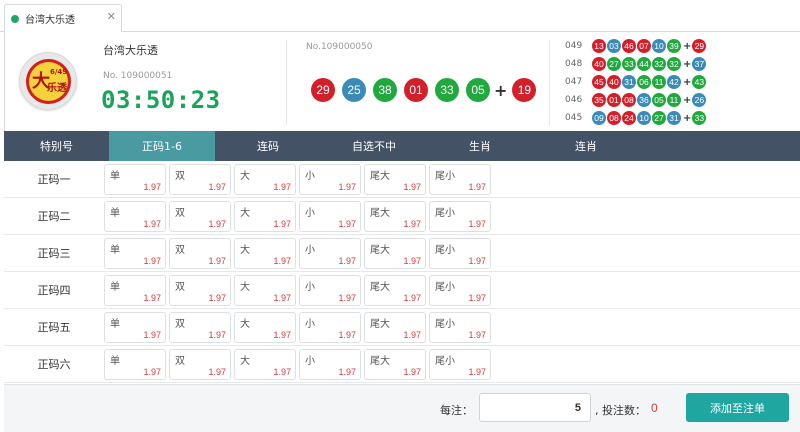 The height and width of the screenshot is (432, 800). What do you see at coordinates (674, 118) in the screenshot?
I see `history-ball: 31` at bounding box center [674, 118].